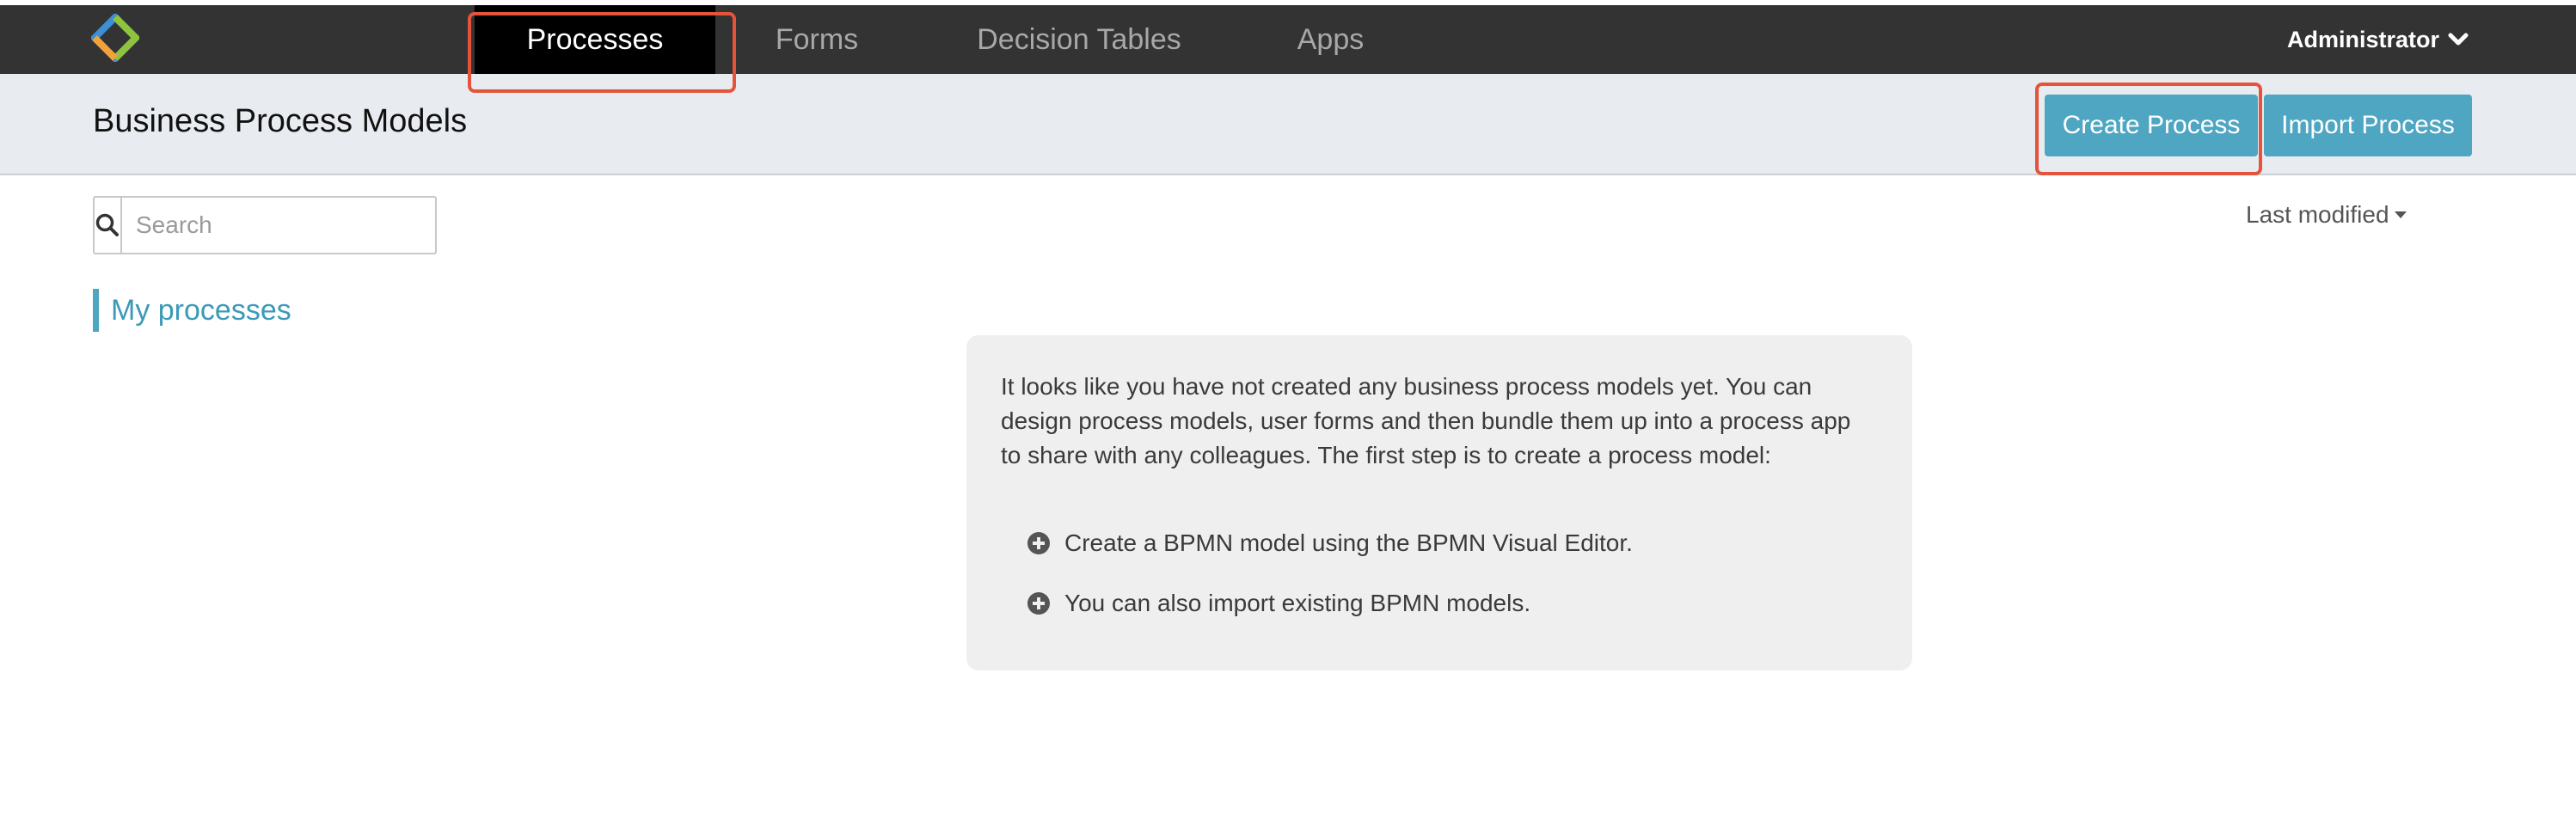 The image size is (2576, 820). Describe the element at coordinates (595, 39) in the screenshot. I see `tab-processes-label: Processes` at that location.